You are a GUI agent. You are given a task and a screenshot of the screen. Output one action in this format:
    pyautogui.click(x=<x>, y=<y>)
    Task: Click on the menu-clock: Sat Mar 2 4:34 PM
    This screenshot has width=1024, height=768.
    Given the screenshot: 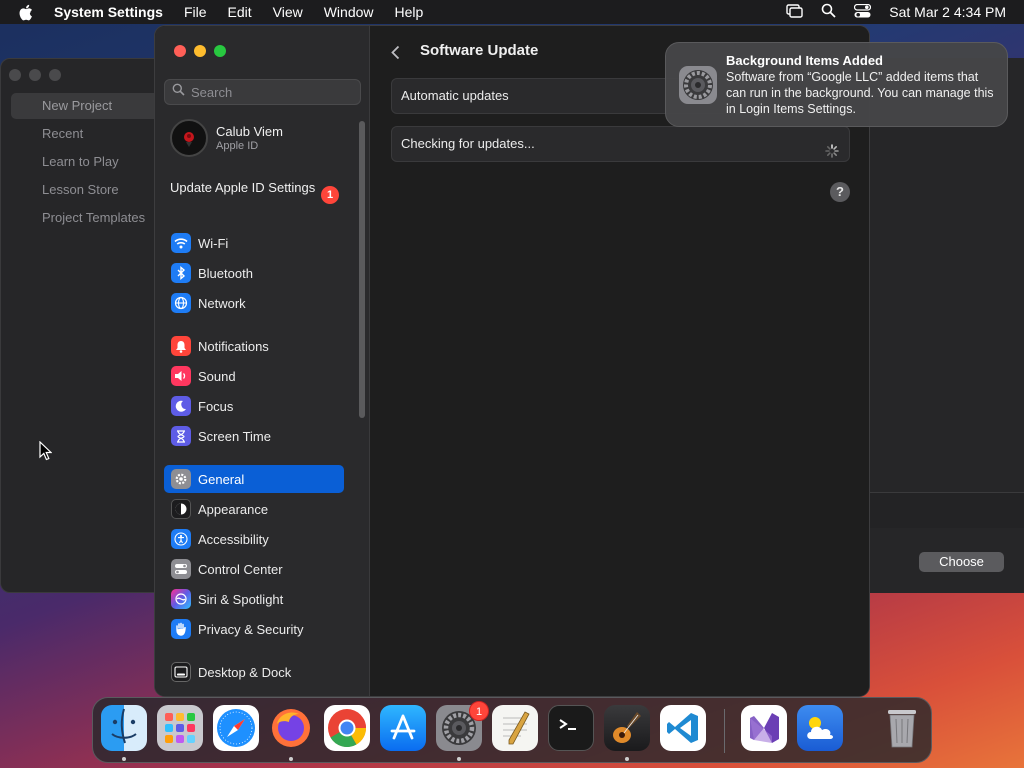 What is the action you would take?
    pyautogui.click(x=947, y=12)
    